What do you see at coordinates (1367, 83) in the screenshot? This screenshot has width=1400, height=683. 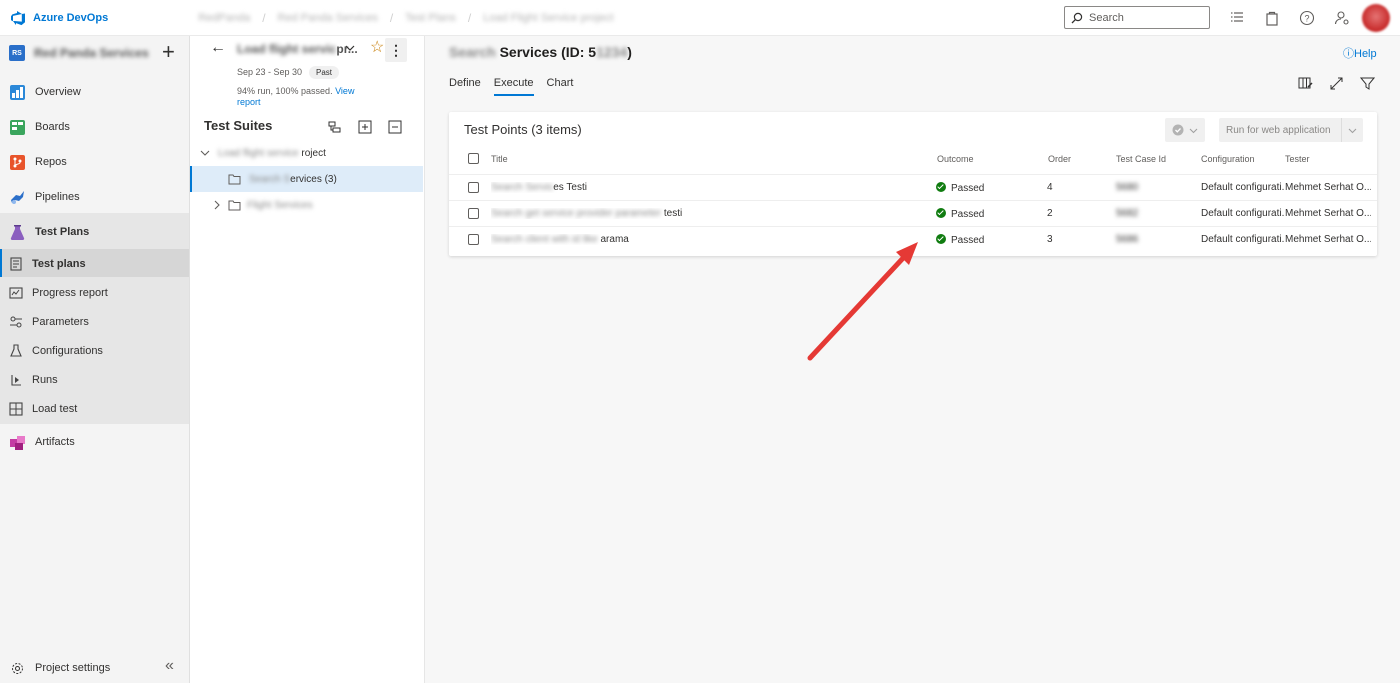 I see `filter-icon` at bounding box center [1367, 83].